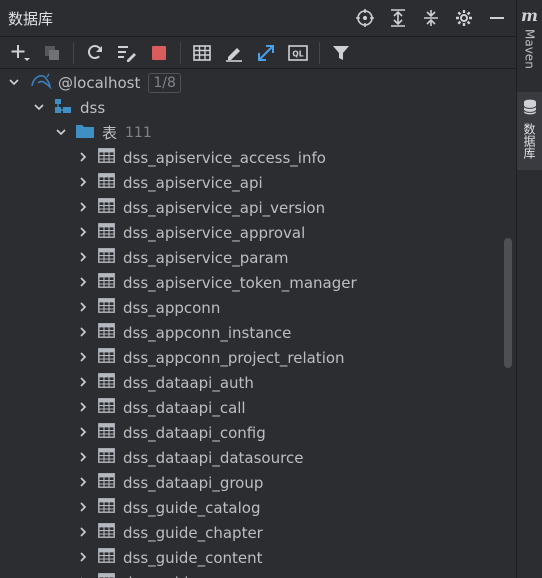  Describe the element at coordinates (251, 107) in the screenshot. I see `schema-node: dss` at that location.